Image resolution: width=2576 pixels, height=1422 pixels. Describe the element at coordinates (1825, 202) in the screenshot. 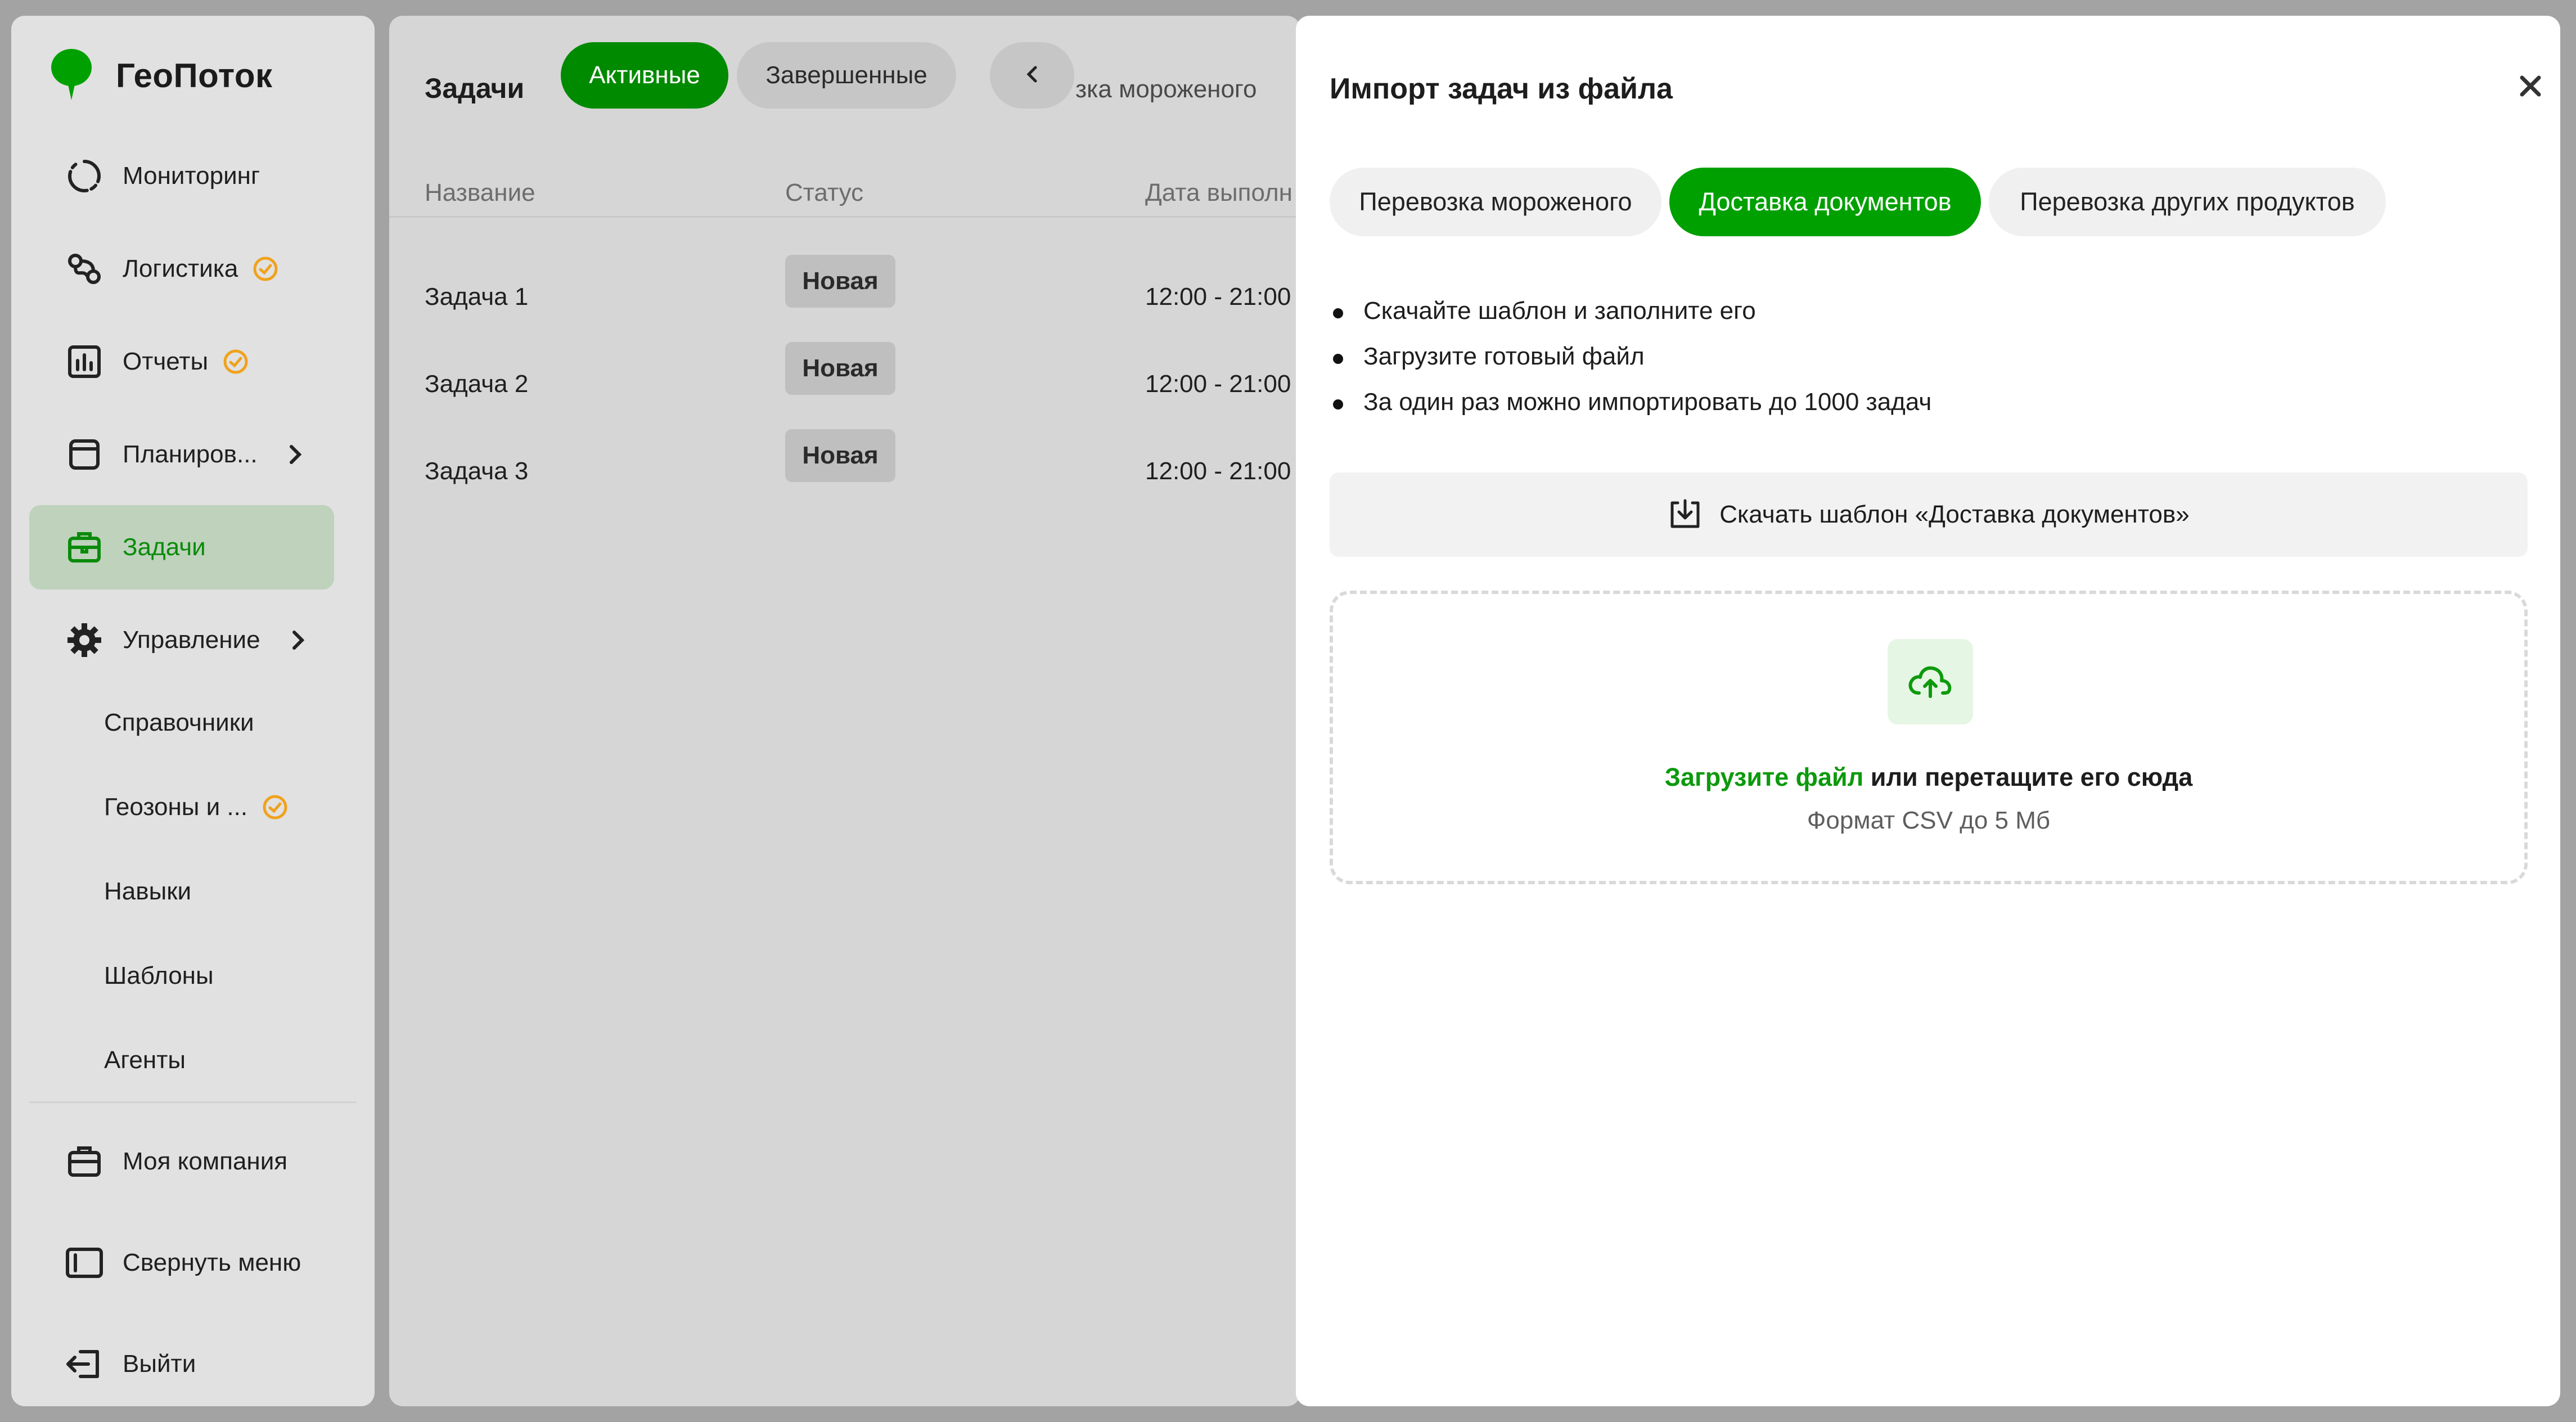

I see `template-tab-documents: Доставка документов` at that location.